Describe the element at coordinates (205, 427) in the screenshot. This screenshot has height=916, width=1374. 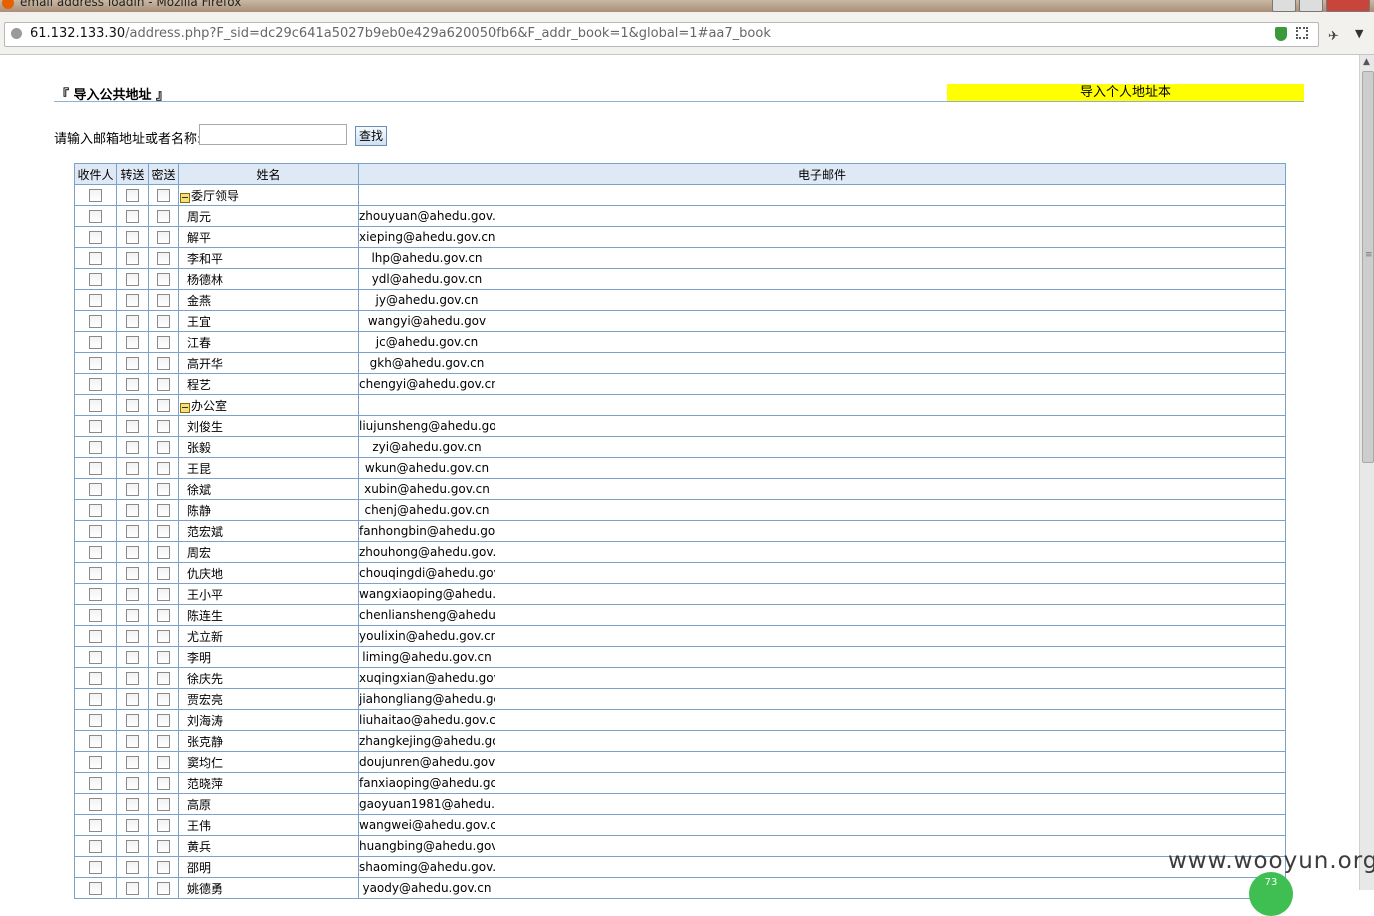
I see `contact-name: 刘俊生` at that location.